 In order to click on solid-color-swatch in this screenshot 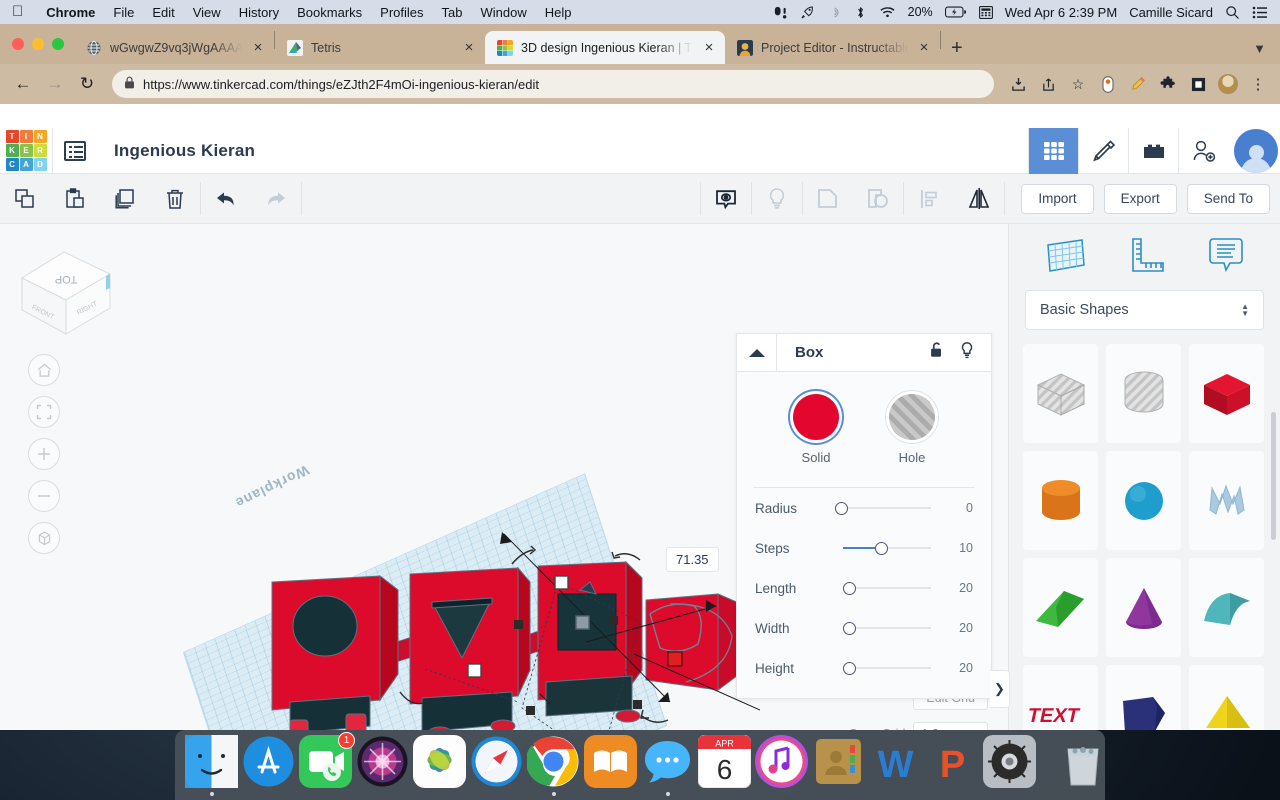, I will do `click(816, 417)`.